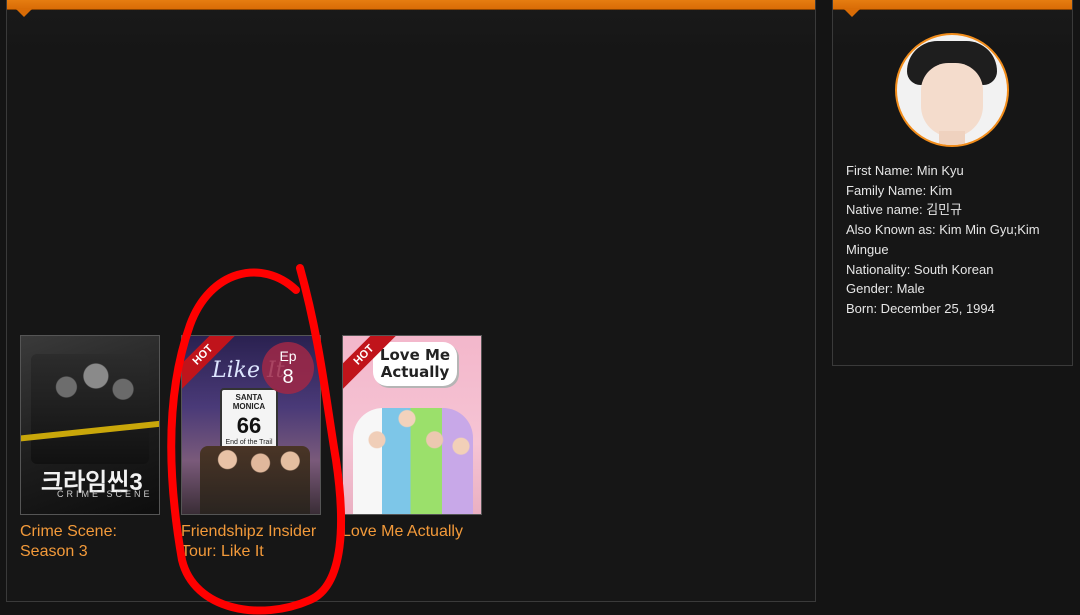 This screenshot has height=615, width=1080. What do you see at coordinates (288, 368) in the screenshot?
I see `episode-badge: Ep 8` at bounding box center [288, 368].